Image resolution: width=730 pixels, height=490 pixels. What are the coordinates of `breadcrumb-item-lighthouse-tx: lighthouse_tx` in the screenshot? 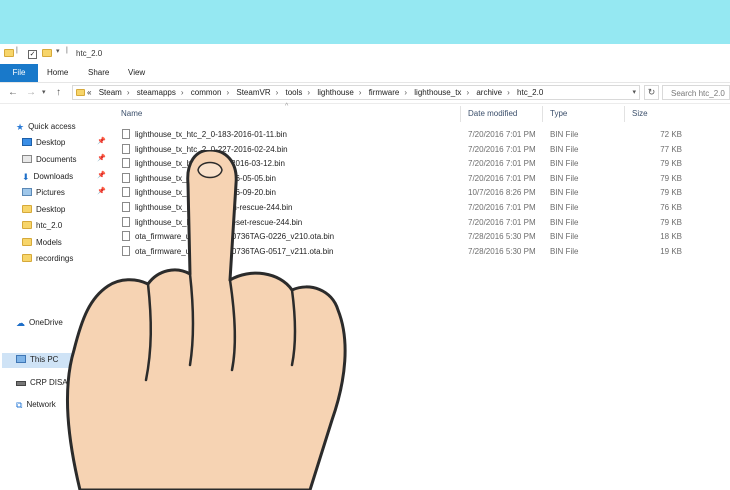 It's located at (437, 92).